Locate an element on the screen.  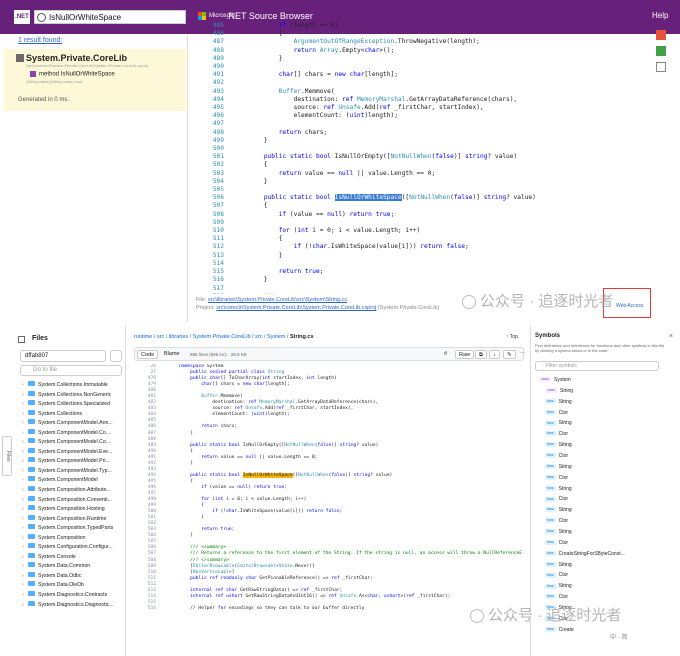
project-explorer-icon is located at coordinates (661, 51).